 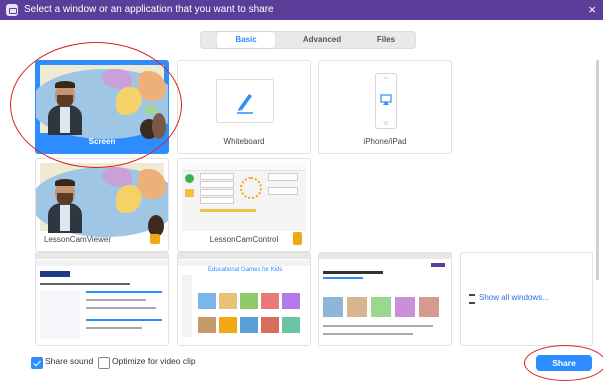 I want to click on stack-icon, so click(x=472, y=299).